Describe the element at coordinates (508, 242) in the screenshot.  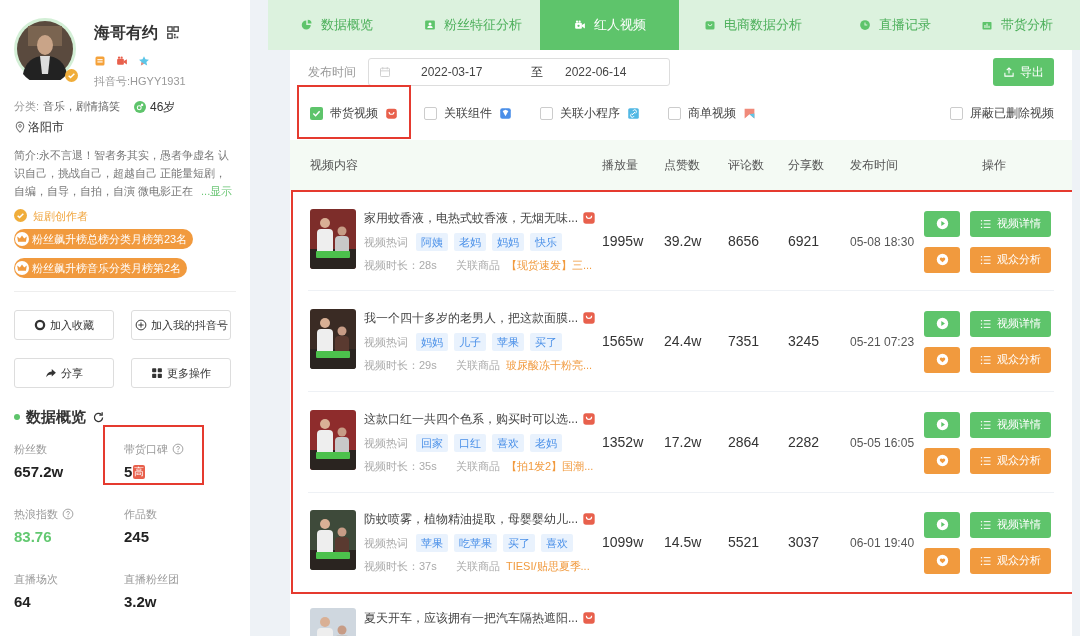
I see `keyword-tag: 妈妈` at that location.